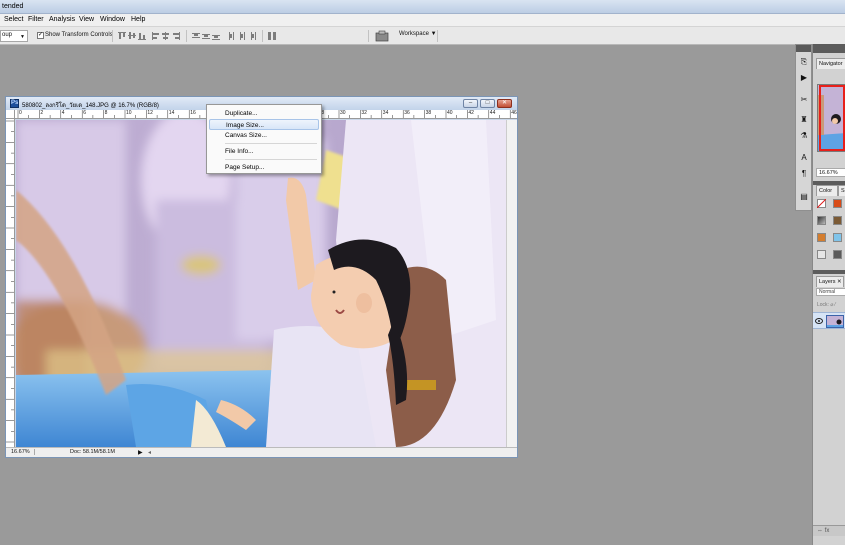 The height and width of the screenshot is (545, 845). What do you see at coordinates (422, 20) in the screenshot?
I see `menu-bar: Select Filter Analysis View Window Help` at bounding box center [422, 20].